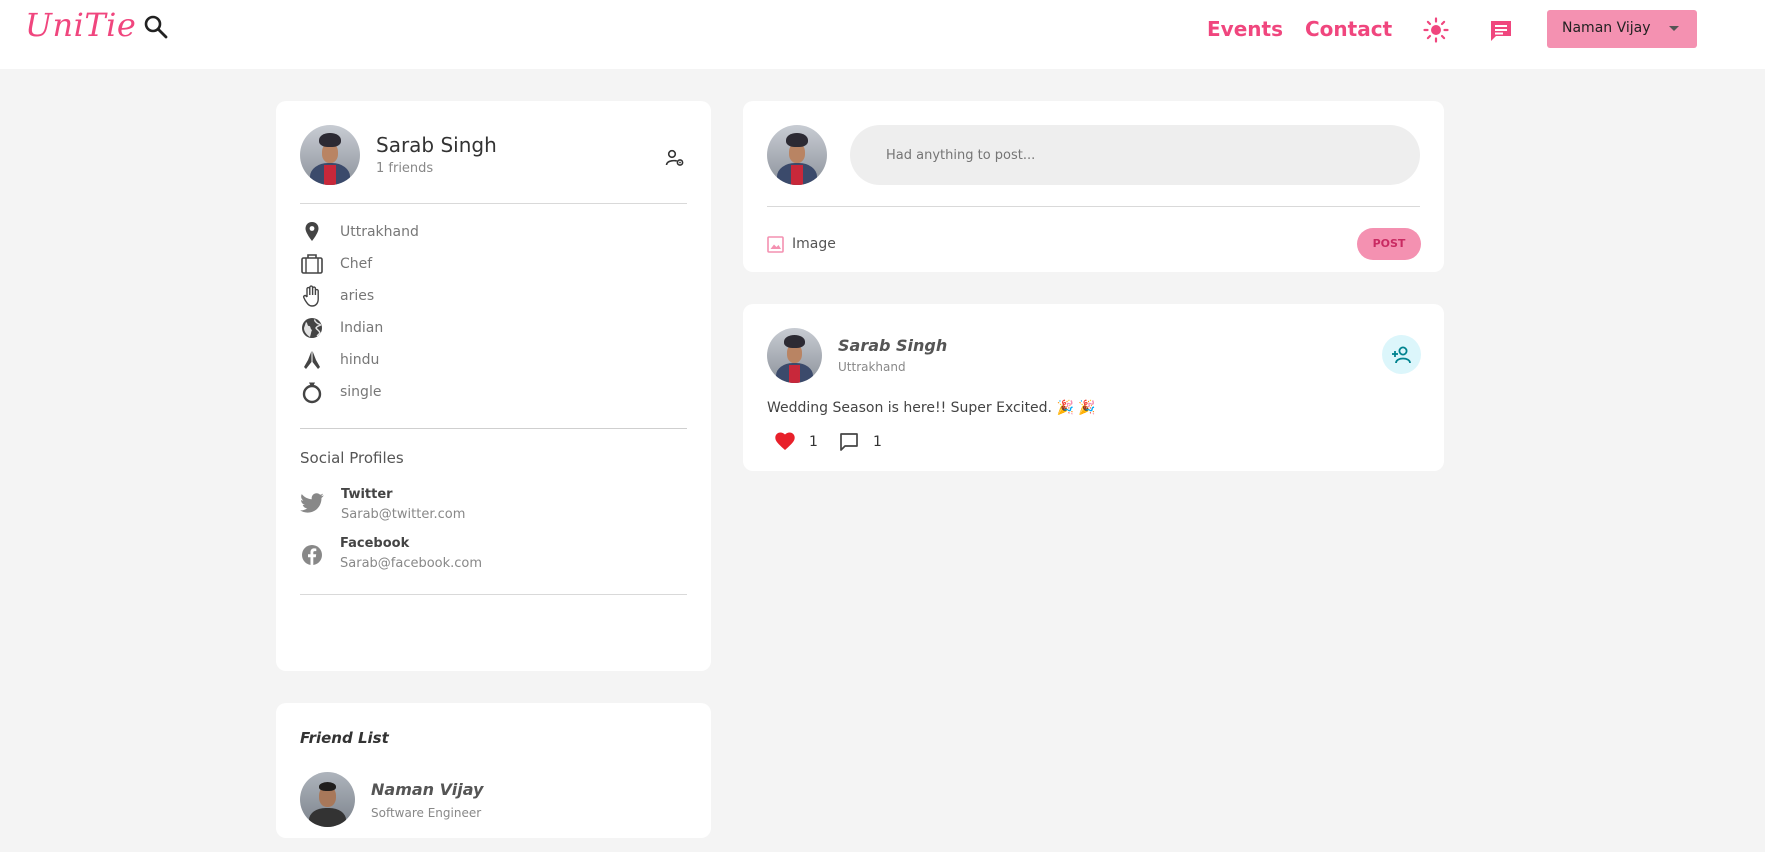  I want to click on user-settings-icon, so click(674, 157).